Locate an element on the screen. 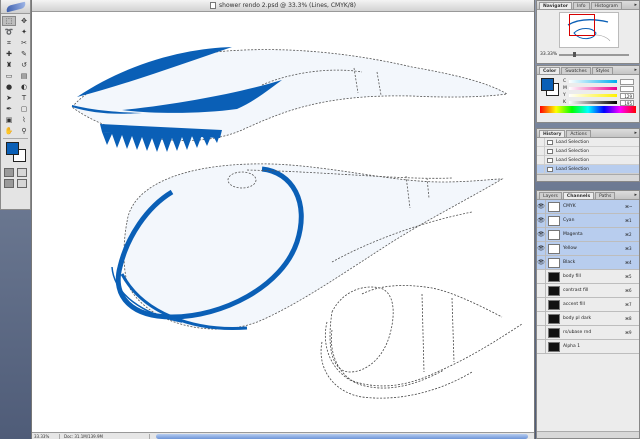 Image resolution: width=640 pixels, height=439 pixels. channel-row: accent fill ⌘7 is located at coordinates (588, 304).